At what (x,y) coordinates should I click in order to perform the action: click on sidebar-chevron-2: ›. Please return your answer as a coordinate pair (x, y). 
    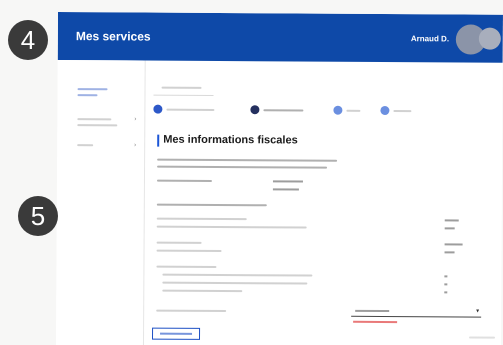
    Looking at the image, I should click on (135, 119).